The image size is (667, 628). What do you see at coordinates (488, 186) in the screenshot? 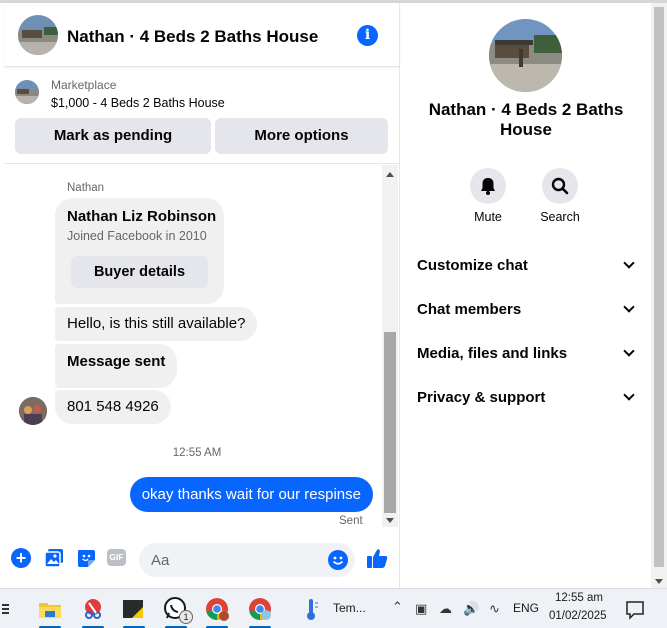
I see `bell-icon` at bounding box center [488, 186].